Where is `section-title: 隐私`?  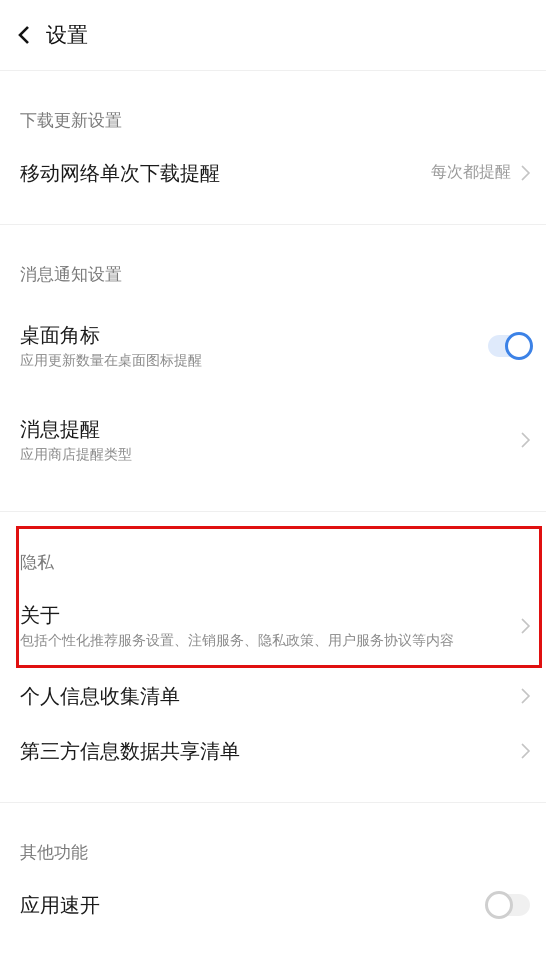 section-title: 隐私 is located at coordinates (37, 563).